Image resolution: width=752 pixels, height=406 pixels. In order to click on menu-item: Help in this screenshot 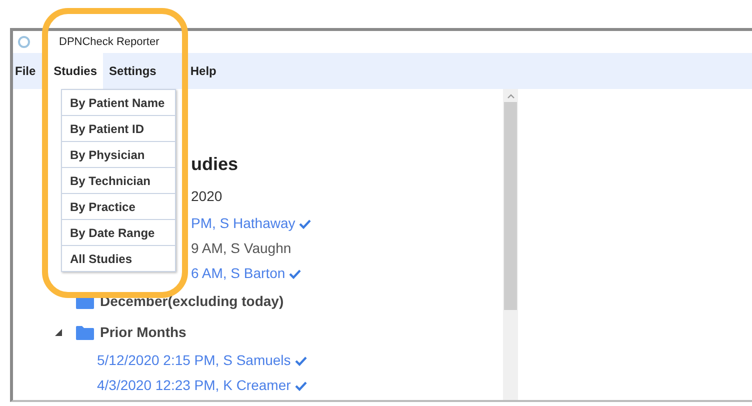, I will do `click(203, 71)`.